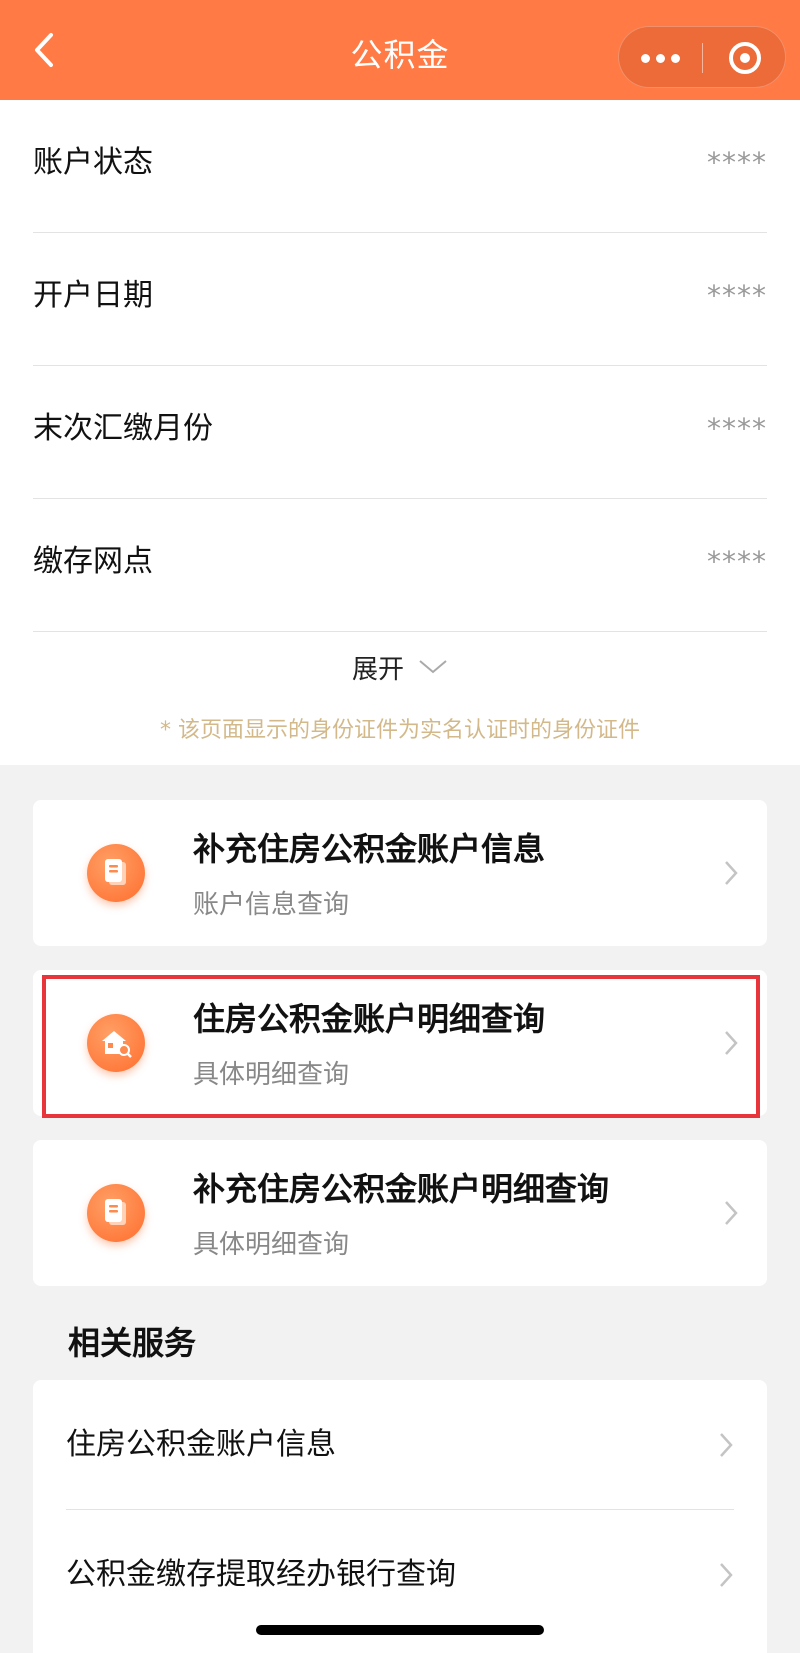 Image resolution: width=800 pixels, height=1653 pixels. I want to click on card-housing-fund-details: 住房公积金账户明细查询 具体明细查询, so click(400, 1043).